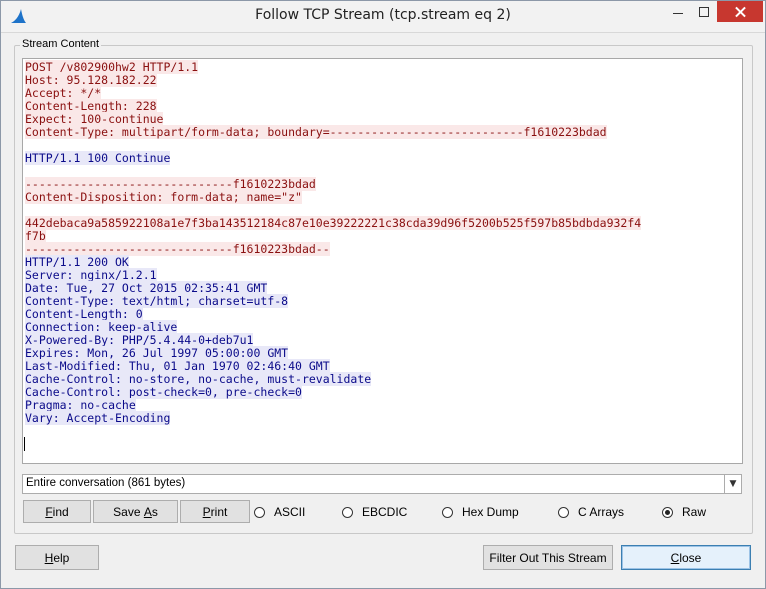 Image resolution: width=766 pixels, height=589 pixels. I want to click on print-button: Print, so click(215, 511).